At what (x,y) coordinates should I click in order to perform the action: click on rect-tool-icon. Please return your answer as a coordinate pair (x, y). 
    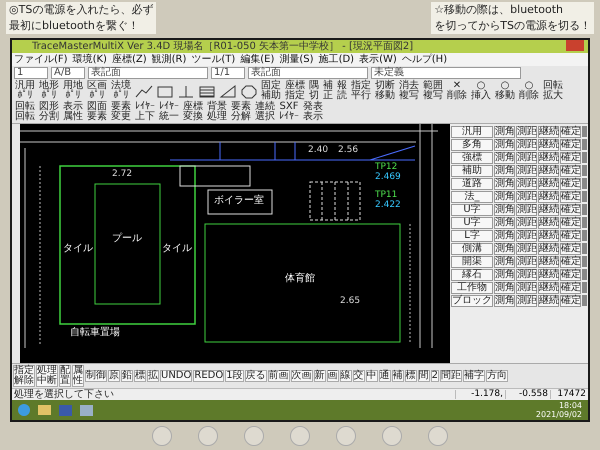
    Looking at the image, I should click on (165, 91).